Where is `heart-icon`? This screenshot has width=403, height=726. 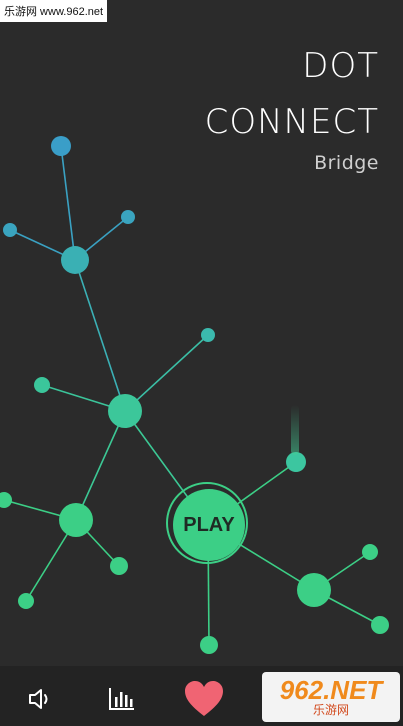
heart-icon is located at coordinates (204, 698).